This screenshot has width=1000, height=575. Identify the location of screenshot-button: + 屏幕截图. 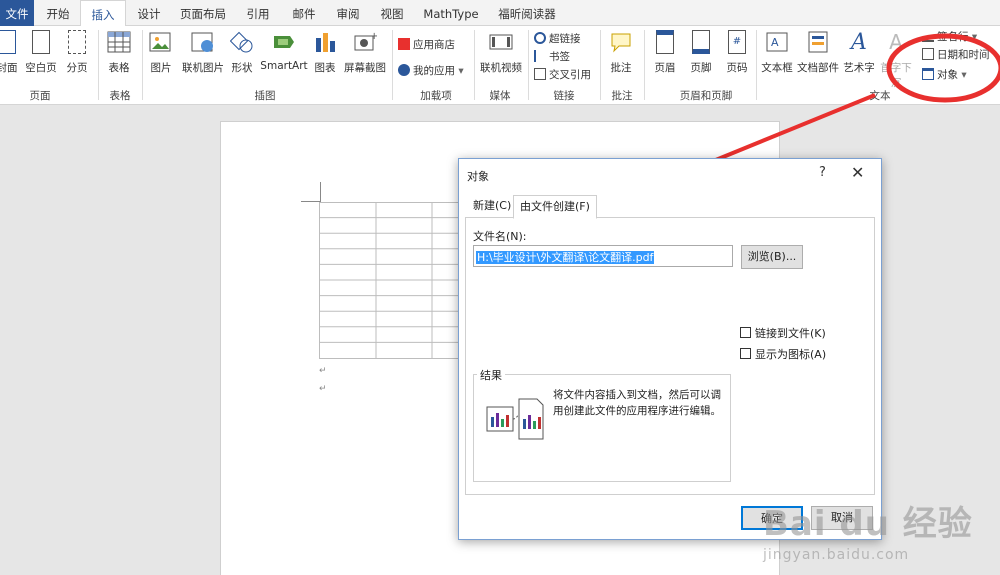
(365, 52).